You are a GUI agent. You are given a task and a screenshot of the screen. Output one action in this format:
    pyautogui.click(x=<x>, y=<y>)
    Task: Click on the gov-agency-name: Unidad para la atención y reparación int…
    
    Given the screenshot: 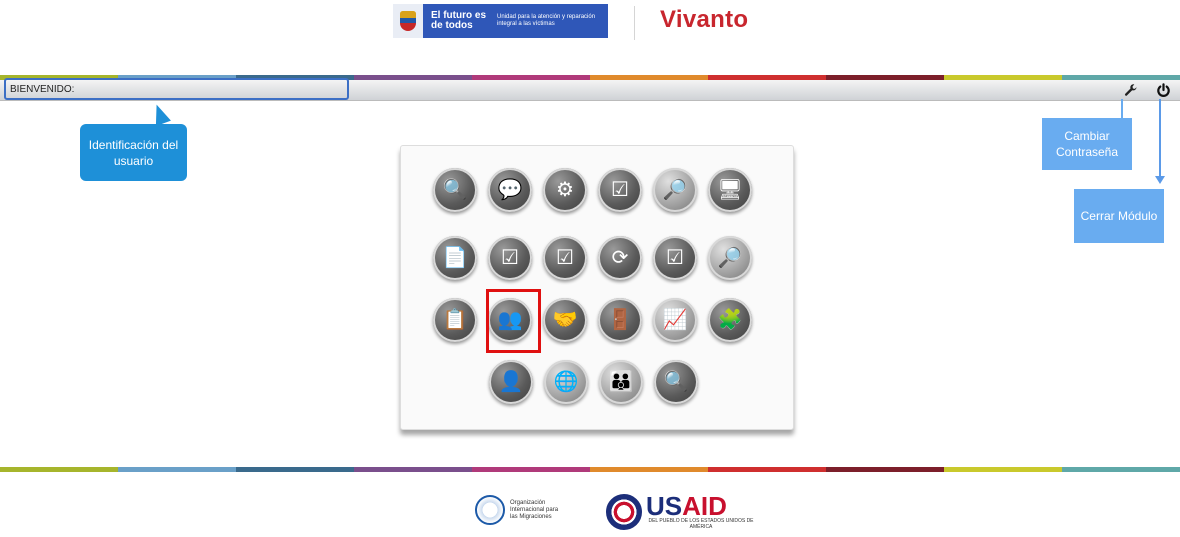 What is the action you would take?
    pyautogui.click(x=546, y=20)
    